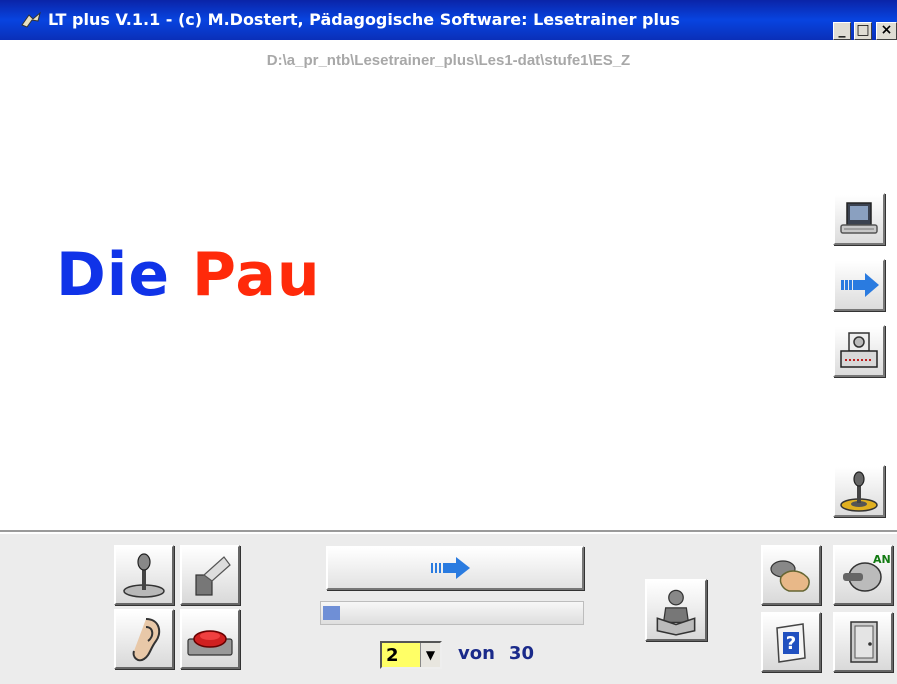 Image resolution: width=897 pixels, height=684 pixels. I want to click on recorder-button, so click(144, 575).